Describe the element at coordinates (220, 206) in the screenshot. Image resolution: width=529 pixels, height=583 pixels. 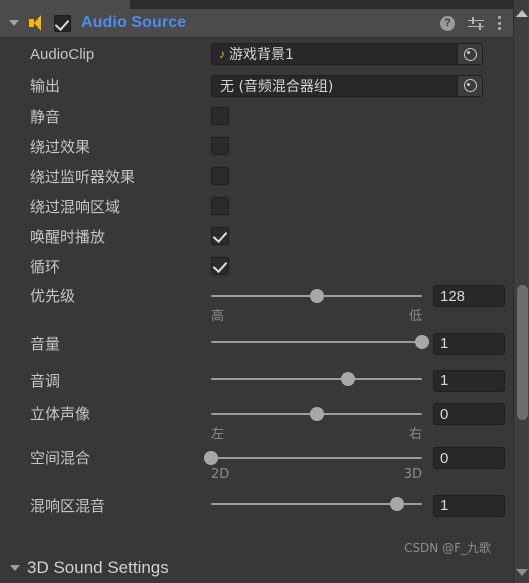
I see `bypass-reverb-zones-checkbox` at that location.